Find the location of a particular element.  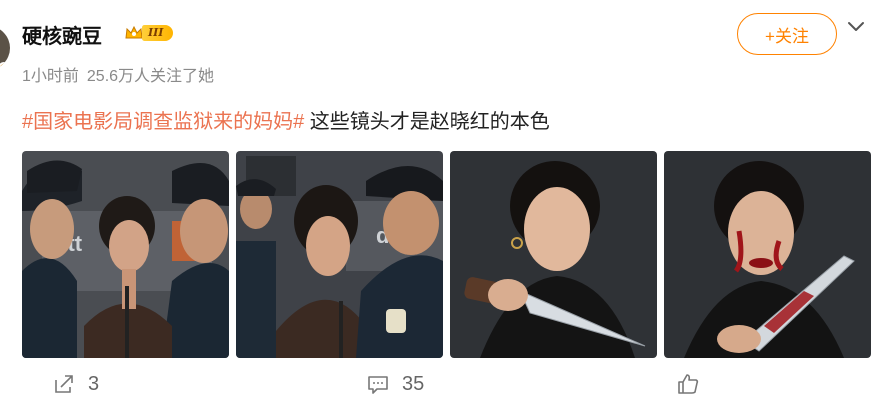

author-name: 硬核豌豆 is located at coordinates (62, 34).